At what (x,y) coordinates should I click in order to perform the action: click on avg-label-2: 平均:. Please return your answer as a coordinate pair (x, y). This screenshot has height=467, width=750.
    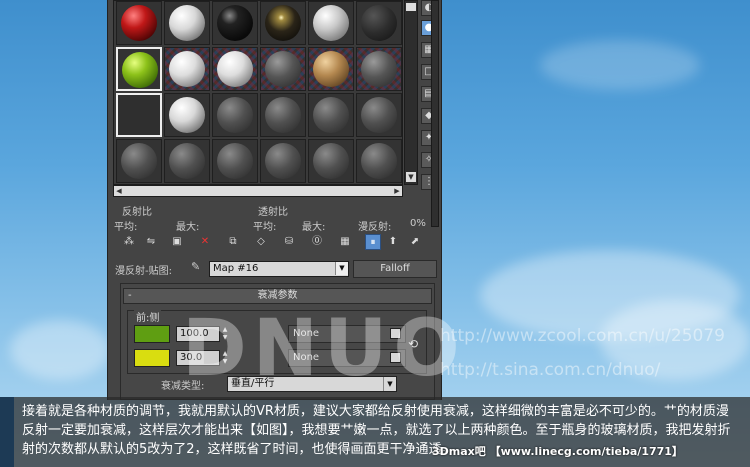
    Looking at the image, I should click on (265, 227).